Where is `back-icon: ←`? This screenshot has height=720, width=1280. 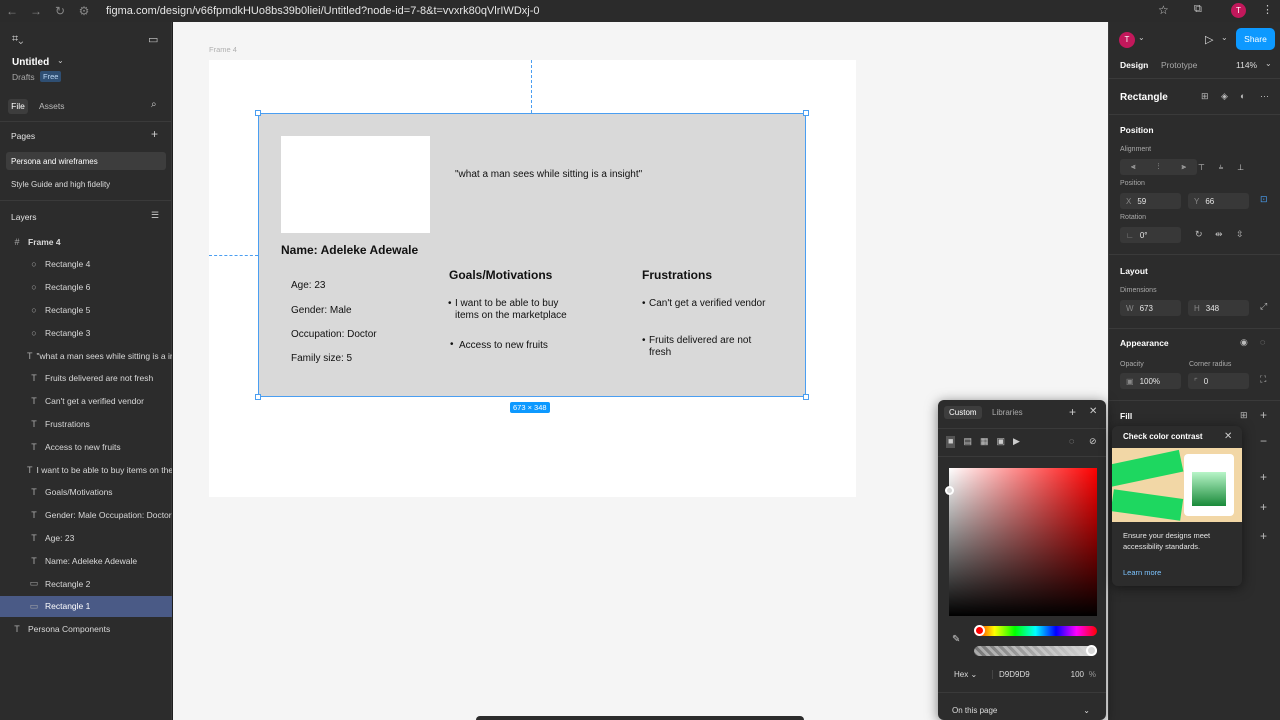 back-icon: ← is located at coordinates (12, 11).